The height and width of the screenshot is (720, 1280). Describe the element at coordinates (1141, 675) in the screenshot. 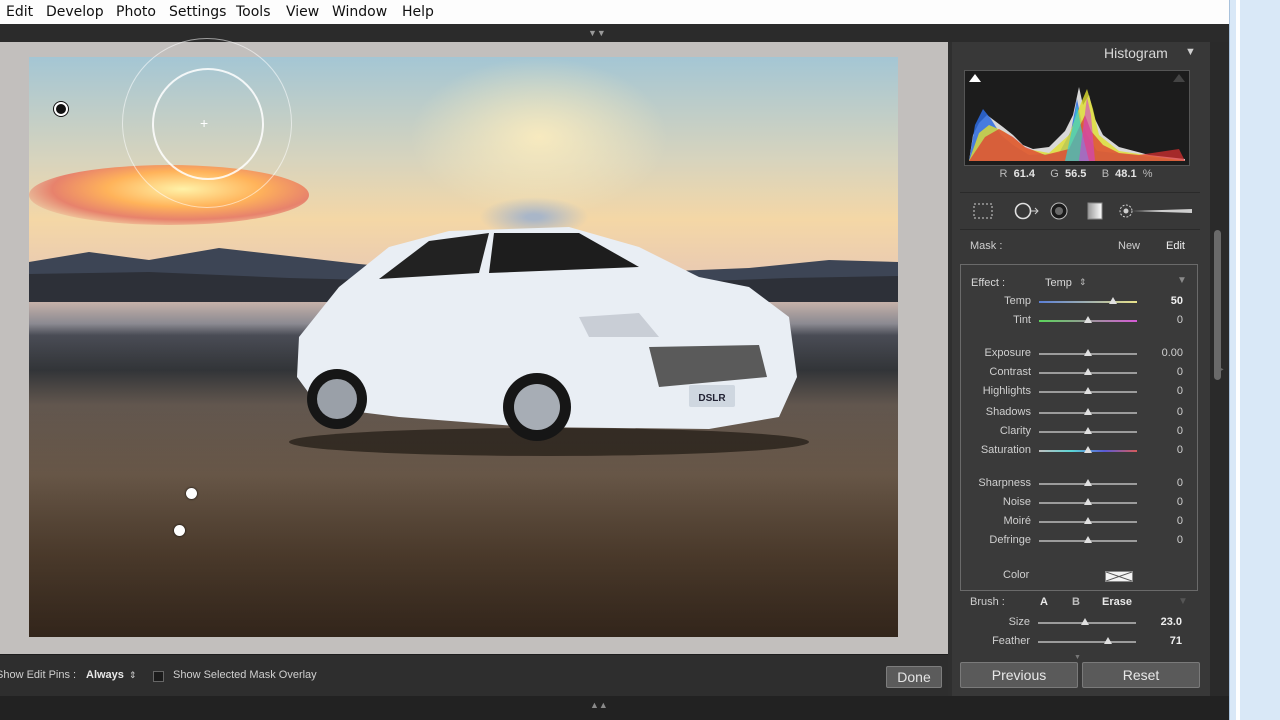

I see `reset-button: Reset` at that location.